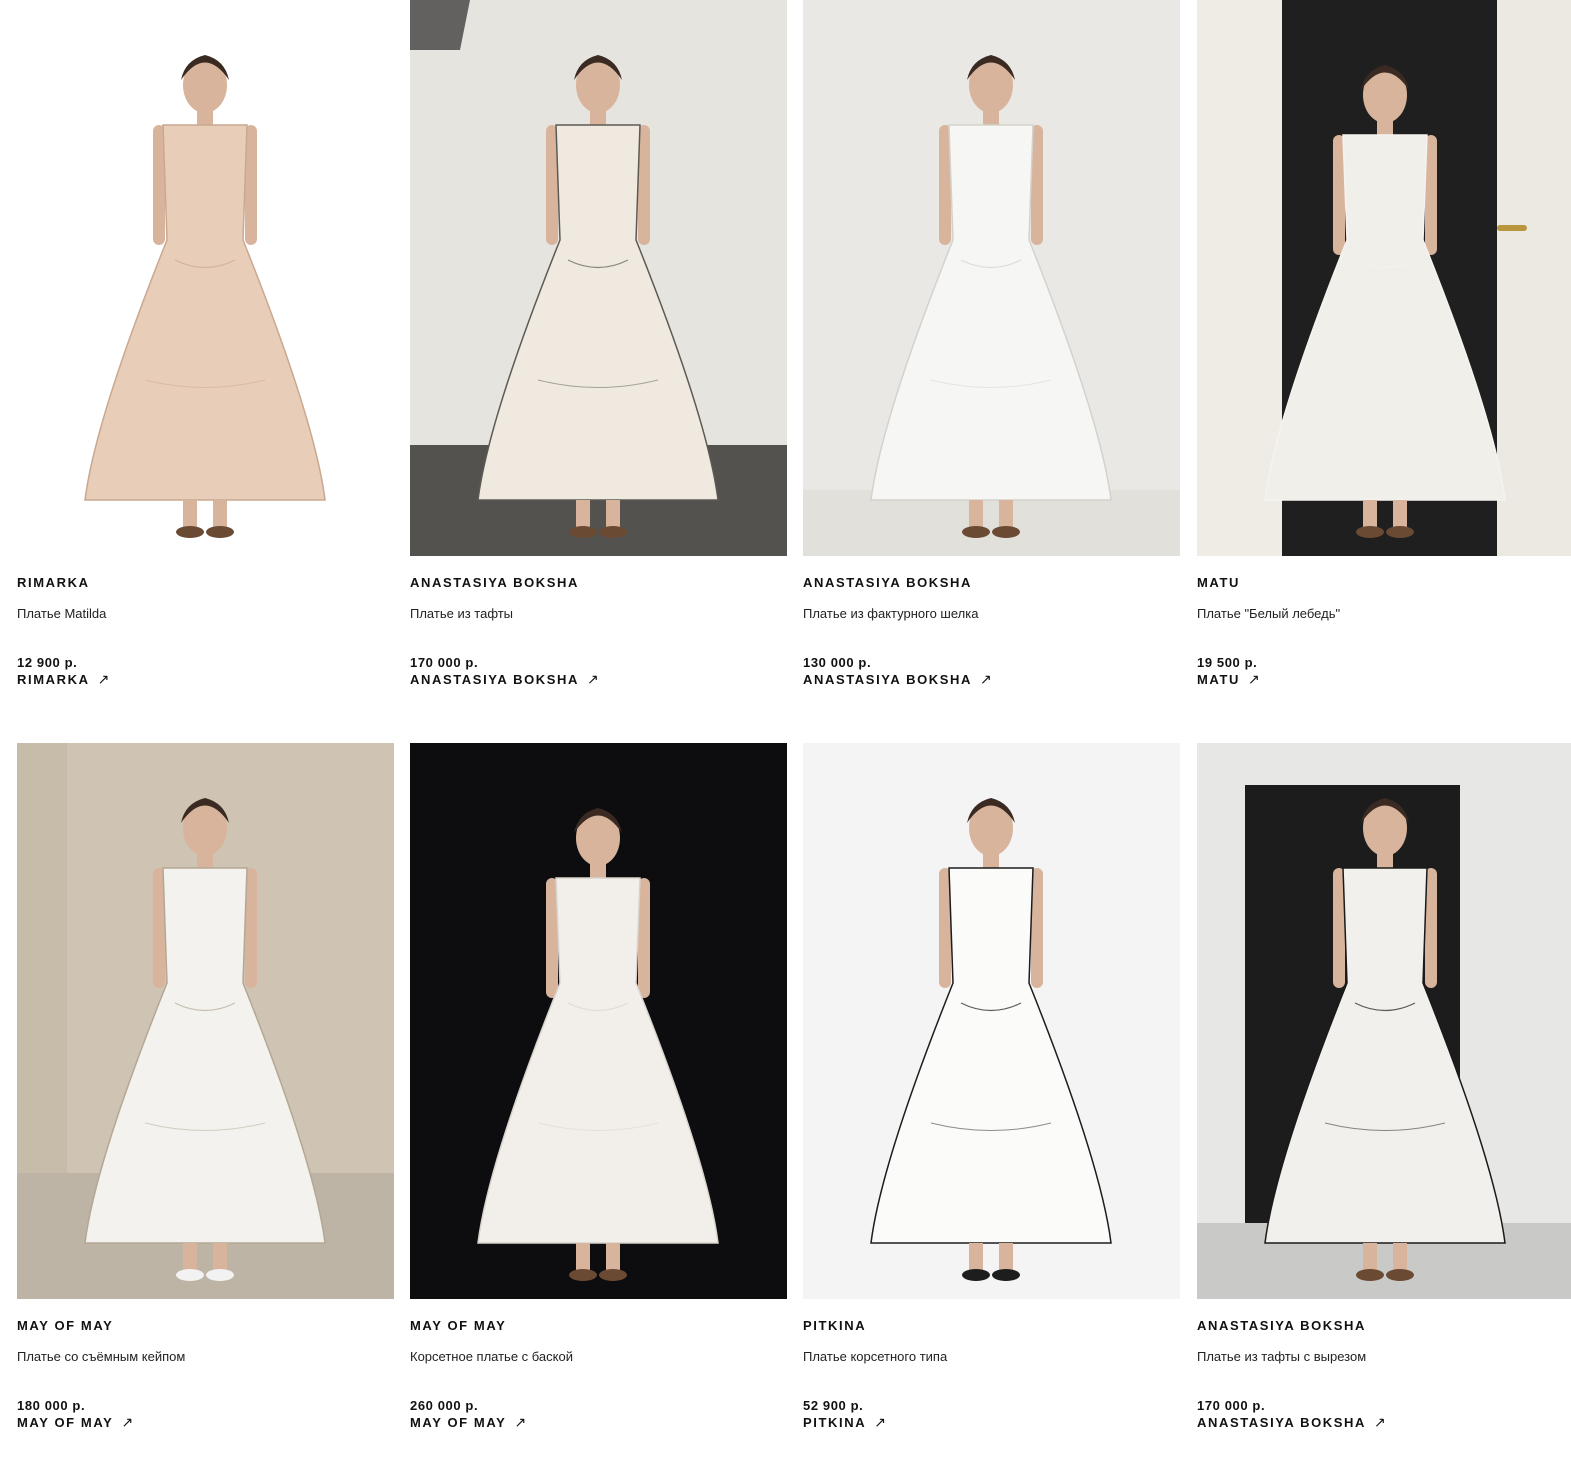 This screenshot has width=1571, height=1459. I want to click on shop-link-label: PITKINA, so click(834, 1422).